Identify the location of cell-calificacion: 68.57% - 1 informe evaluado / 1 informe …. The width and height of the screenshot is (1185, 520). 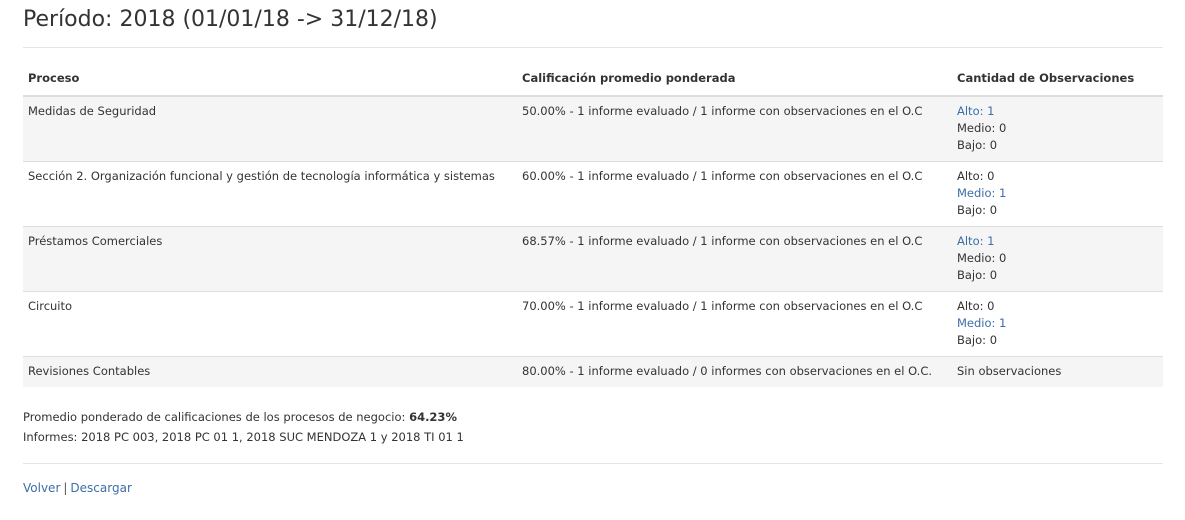
(734, 259).